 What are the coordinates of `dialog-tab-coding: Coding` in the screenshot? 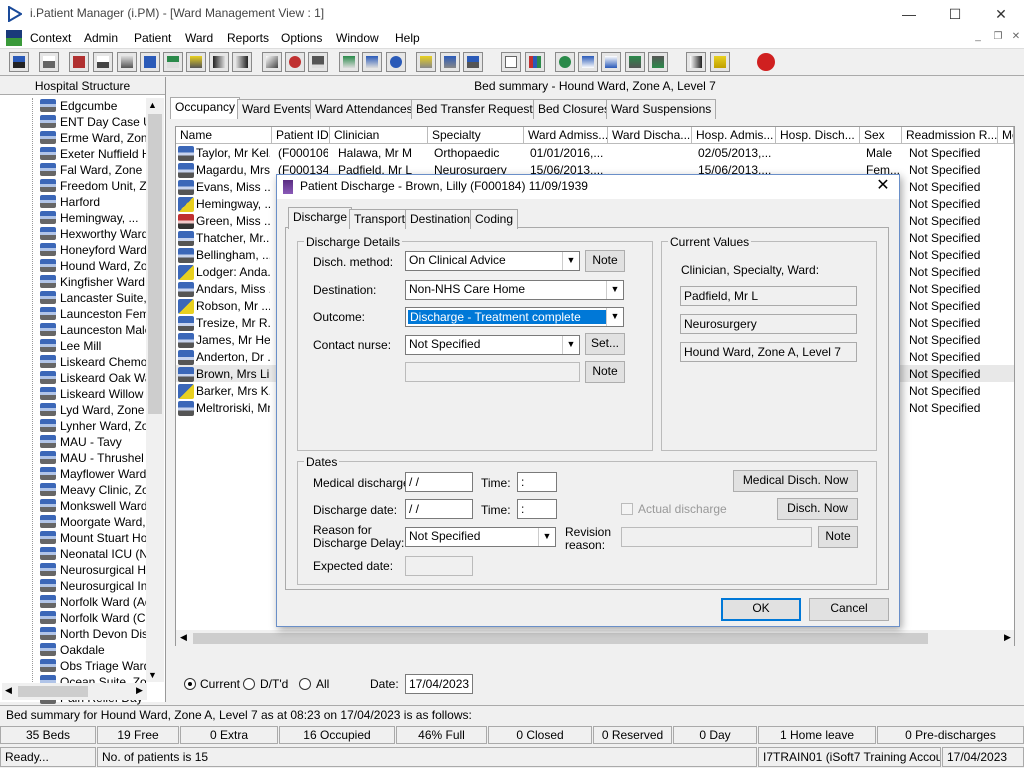 It's located at (494, 219).